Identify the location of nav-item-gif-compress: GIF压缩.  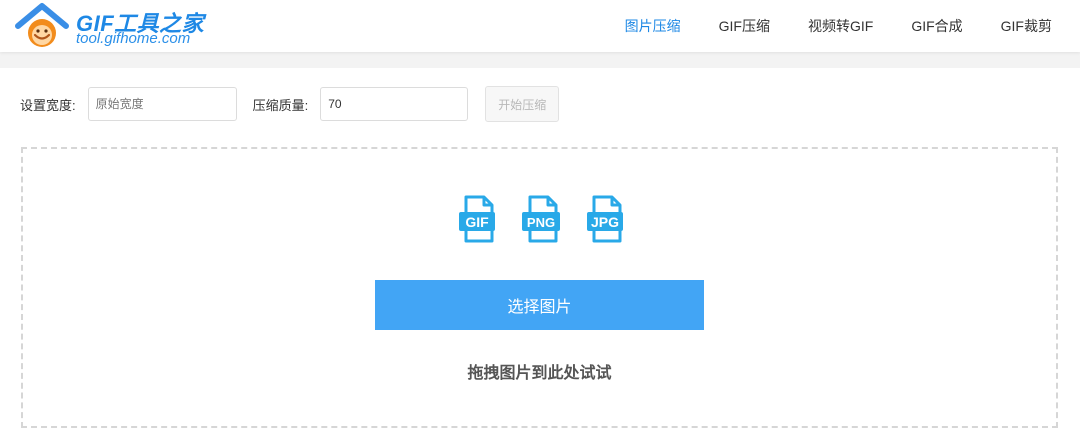
(744, 26).